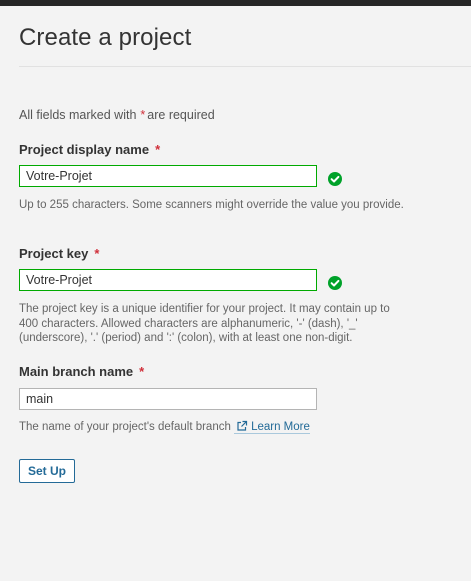 The width and height of the screenshot is (471, 581). Describe the element at coordinates (47, 471) in the screenshot. I see `set-up-button: Set Up` at that location.